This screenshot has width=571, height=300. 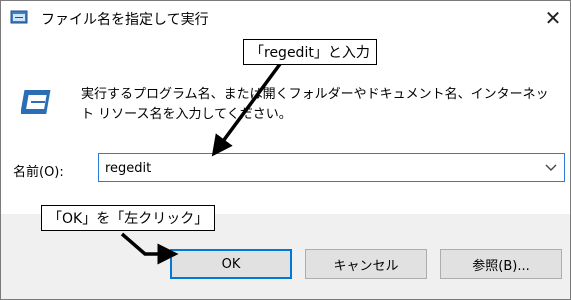 I want to click on close-button: ✕, so click(x=553, y=18).